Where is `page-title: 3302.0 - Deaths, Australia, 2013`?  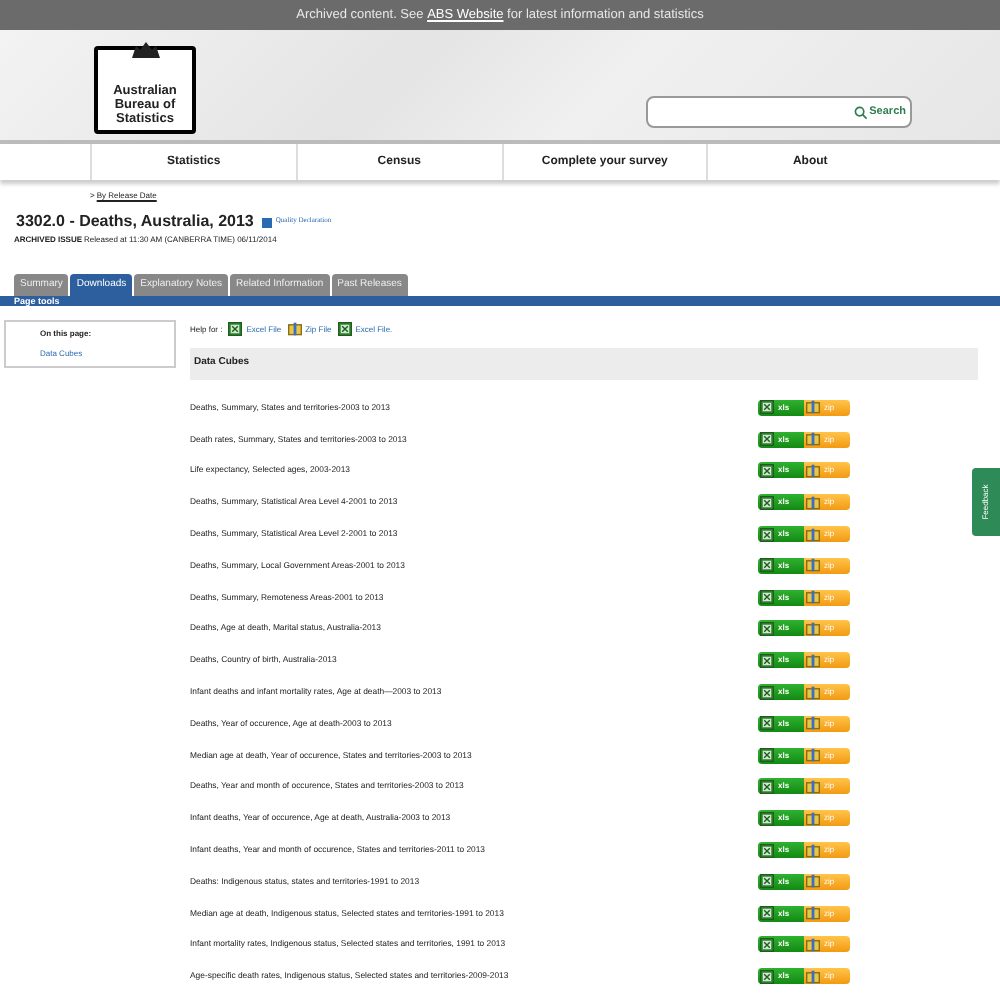
page-title: 3302.0 - Deaths, Australia, 2013 is located at coordinates (135, 222).